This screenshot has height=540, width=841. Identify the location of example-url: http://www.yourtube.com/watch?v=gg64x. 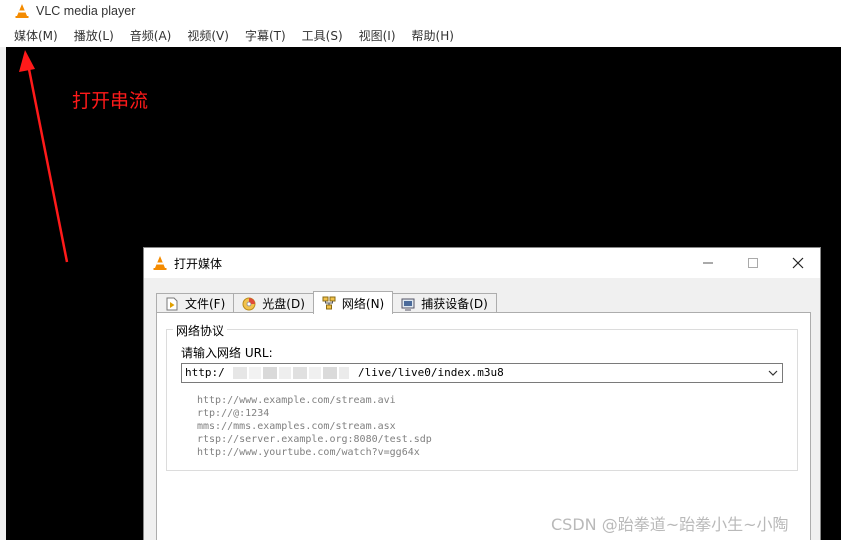
(308, 452).